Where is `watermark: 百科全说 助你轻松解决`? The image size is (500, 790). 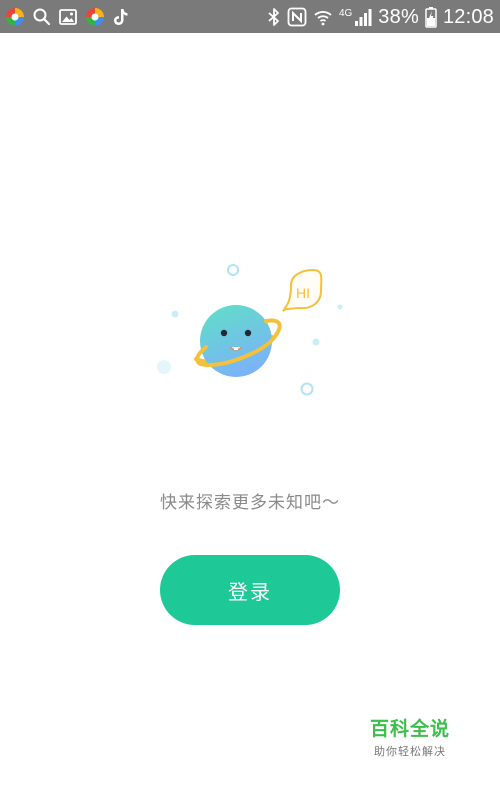 watermark: 百科全说 助你轻松解决 is located at coordinates (410, 736).